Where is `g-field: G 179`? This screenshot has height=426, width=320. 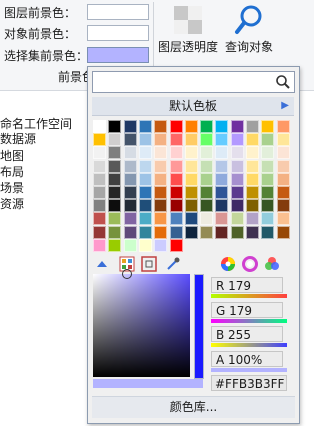
g-field: G 179 is located at coordinates (247, 310).